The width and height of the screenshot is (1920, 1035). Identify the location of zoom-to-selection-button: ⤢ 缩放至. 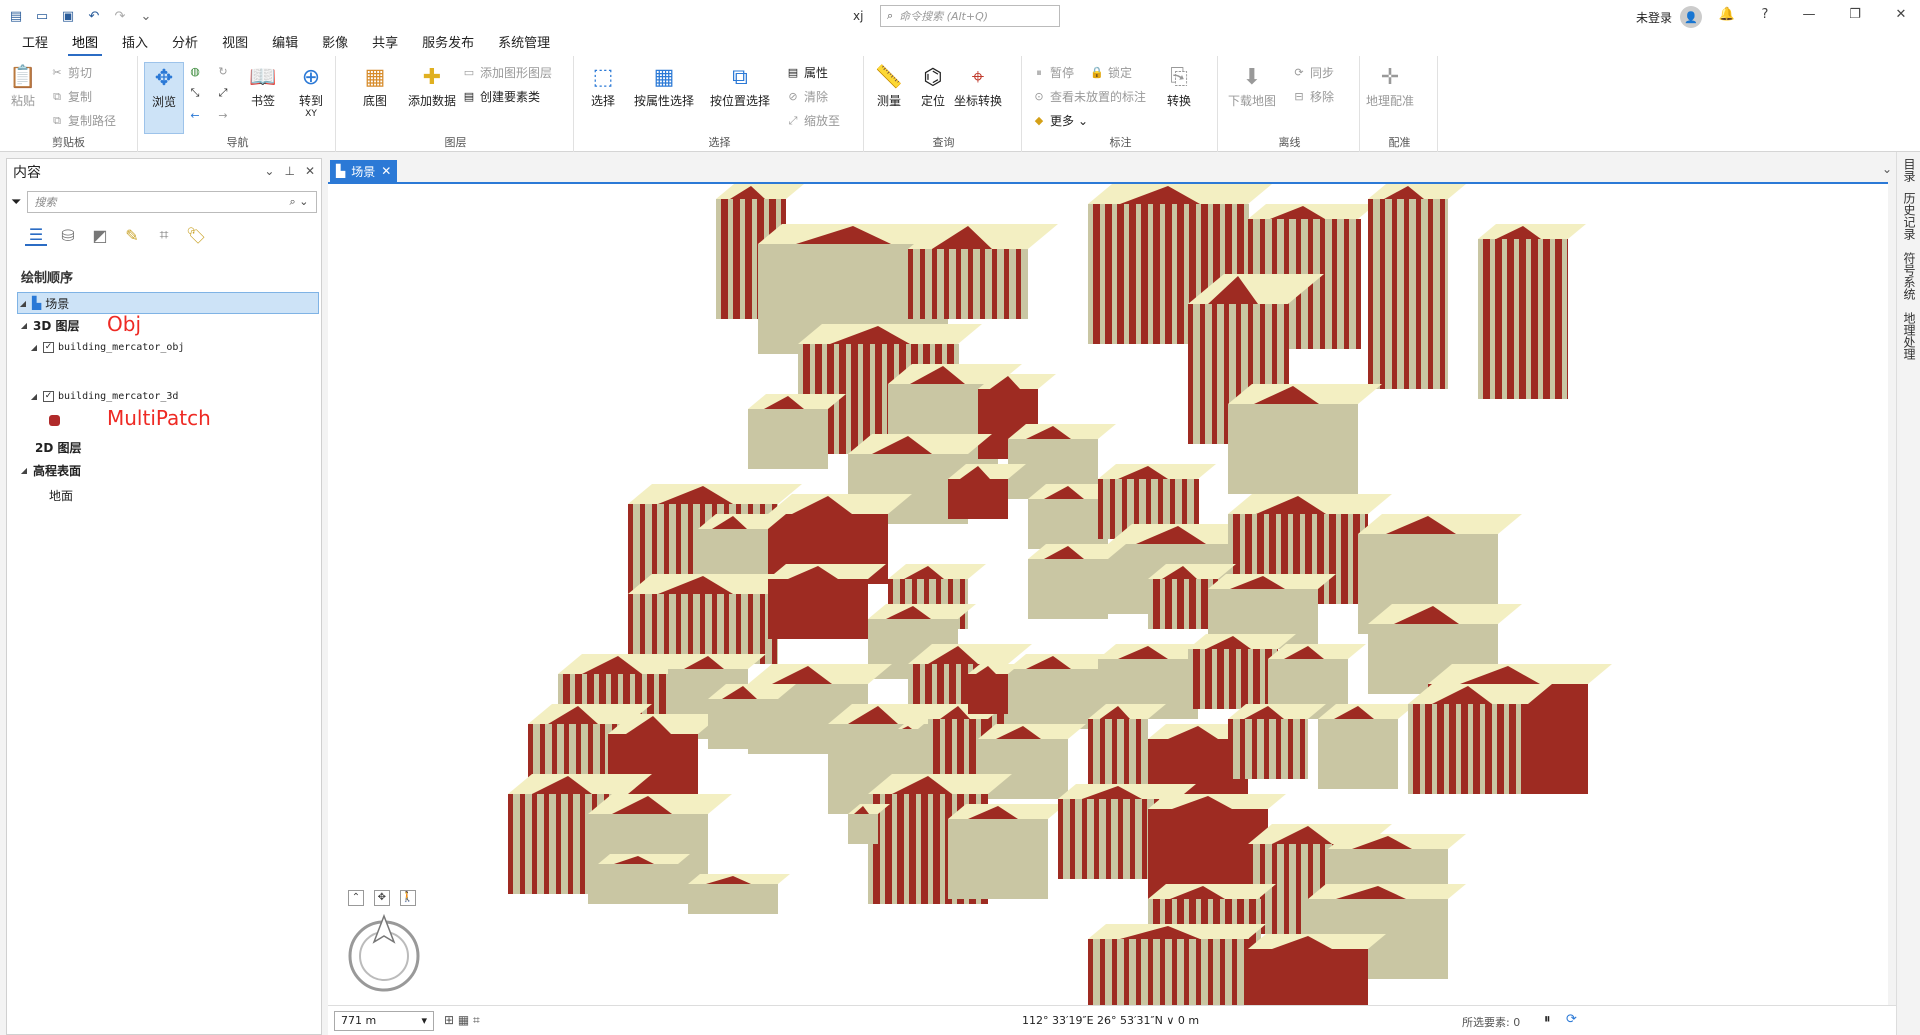
(813, 120).